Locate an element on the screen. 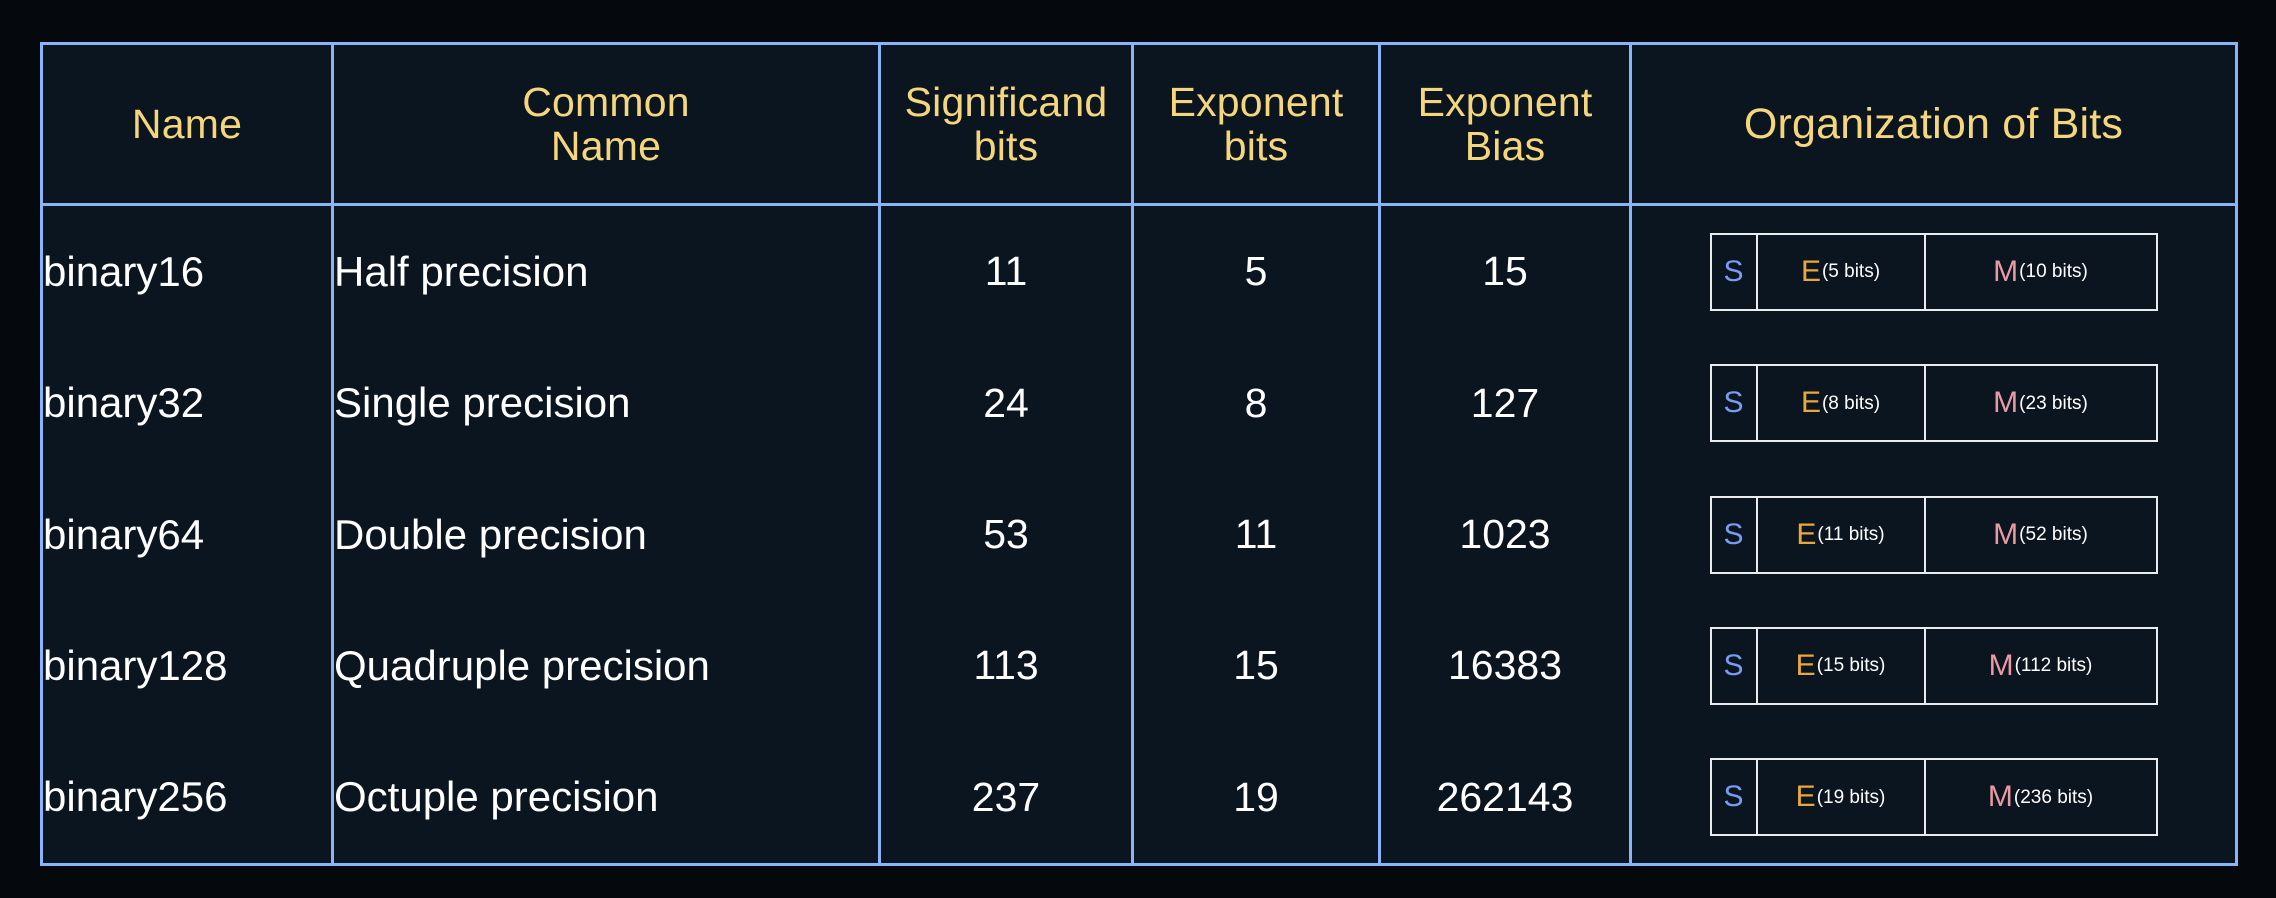 Image resolution: width=2276 pixels, height=898 pixels. header-label-name: Name is located at coordinates (187, 123).